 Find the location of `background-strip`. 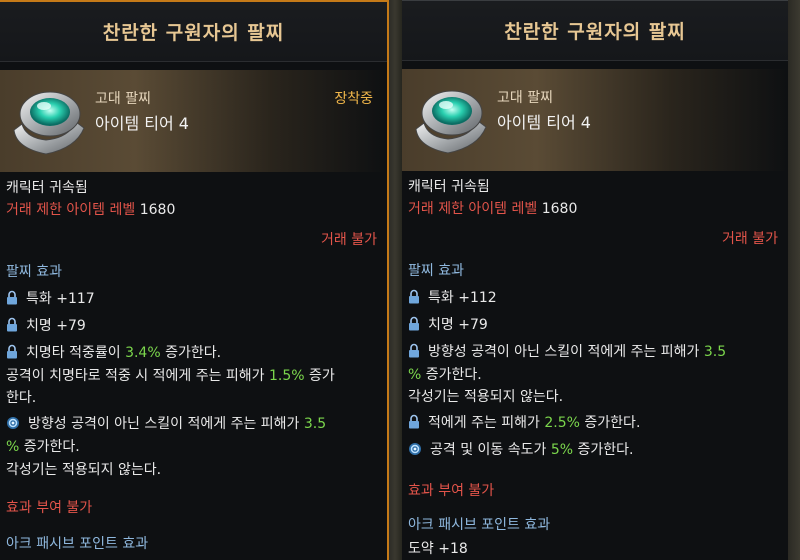

background-strip is located at coordinates (395, 280).